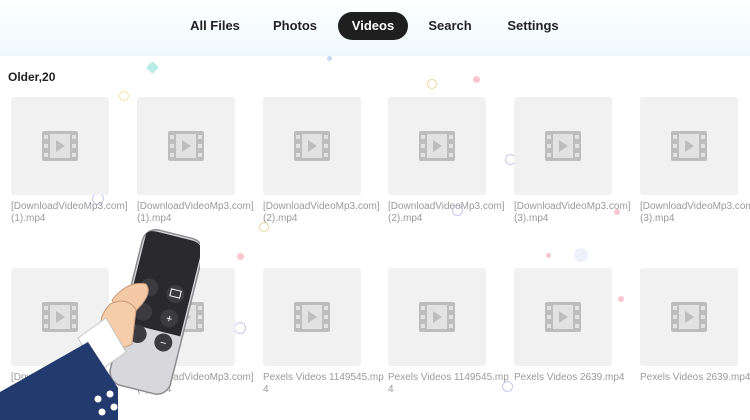 This screenshot has width=750, height=420. I want to click on tab-photos: Photos, so click(295, 26).